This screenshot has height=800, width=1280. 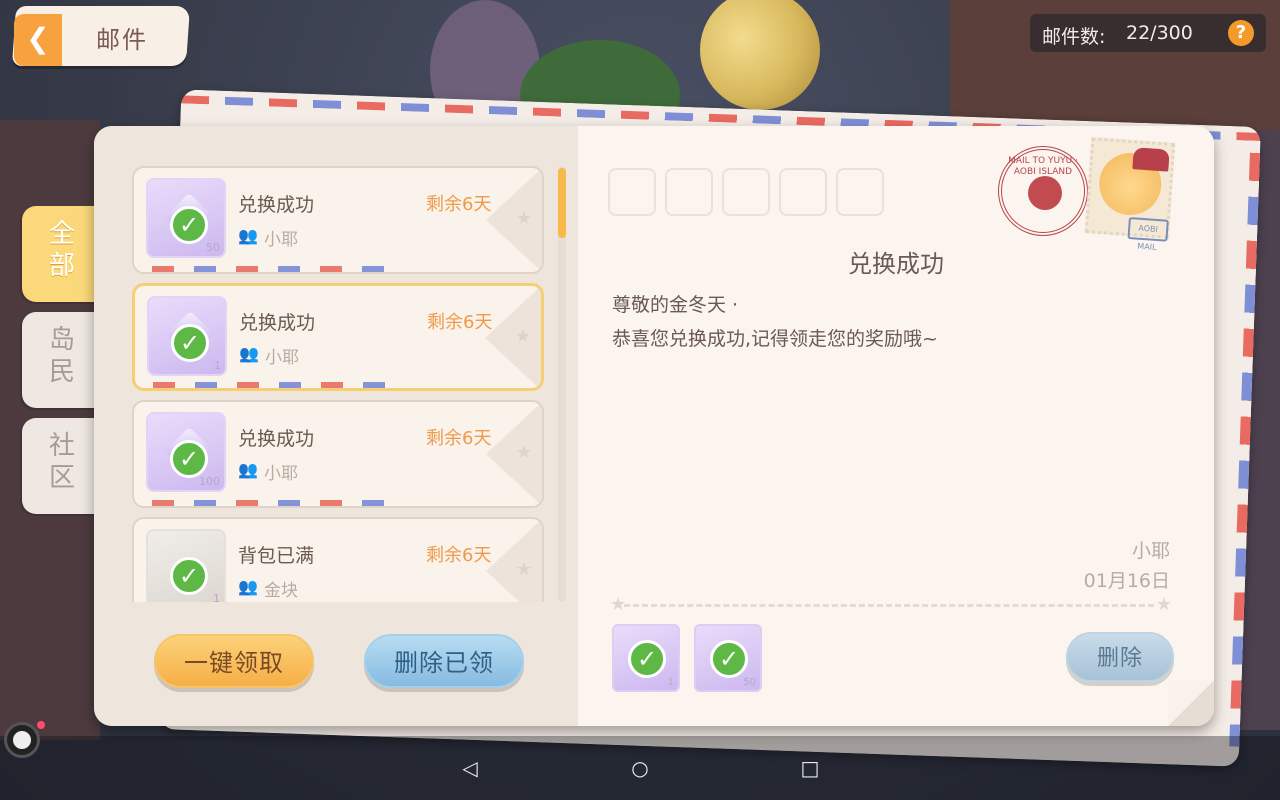 What do you see at coordinates (61, 356) in the screenshot?
I see `tab-label: 岛民` at bounding box center [61, 356].